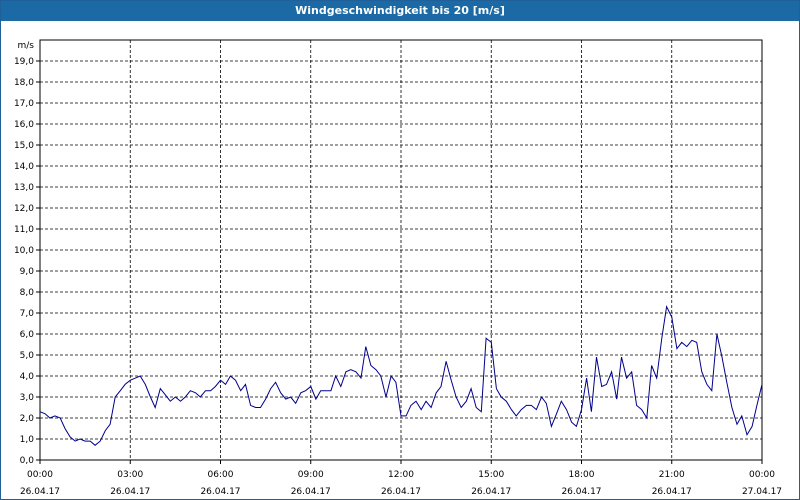 Image resolution: width=800 pixels, height=500 pixels. I want to click on x-tick-time-label: 18:00, so click(582, 475).